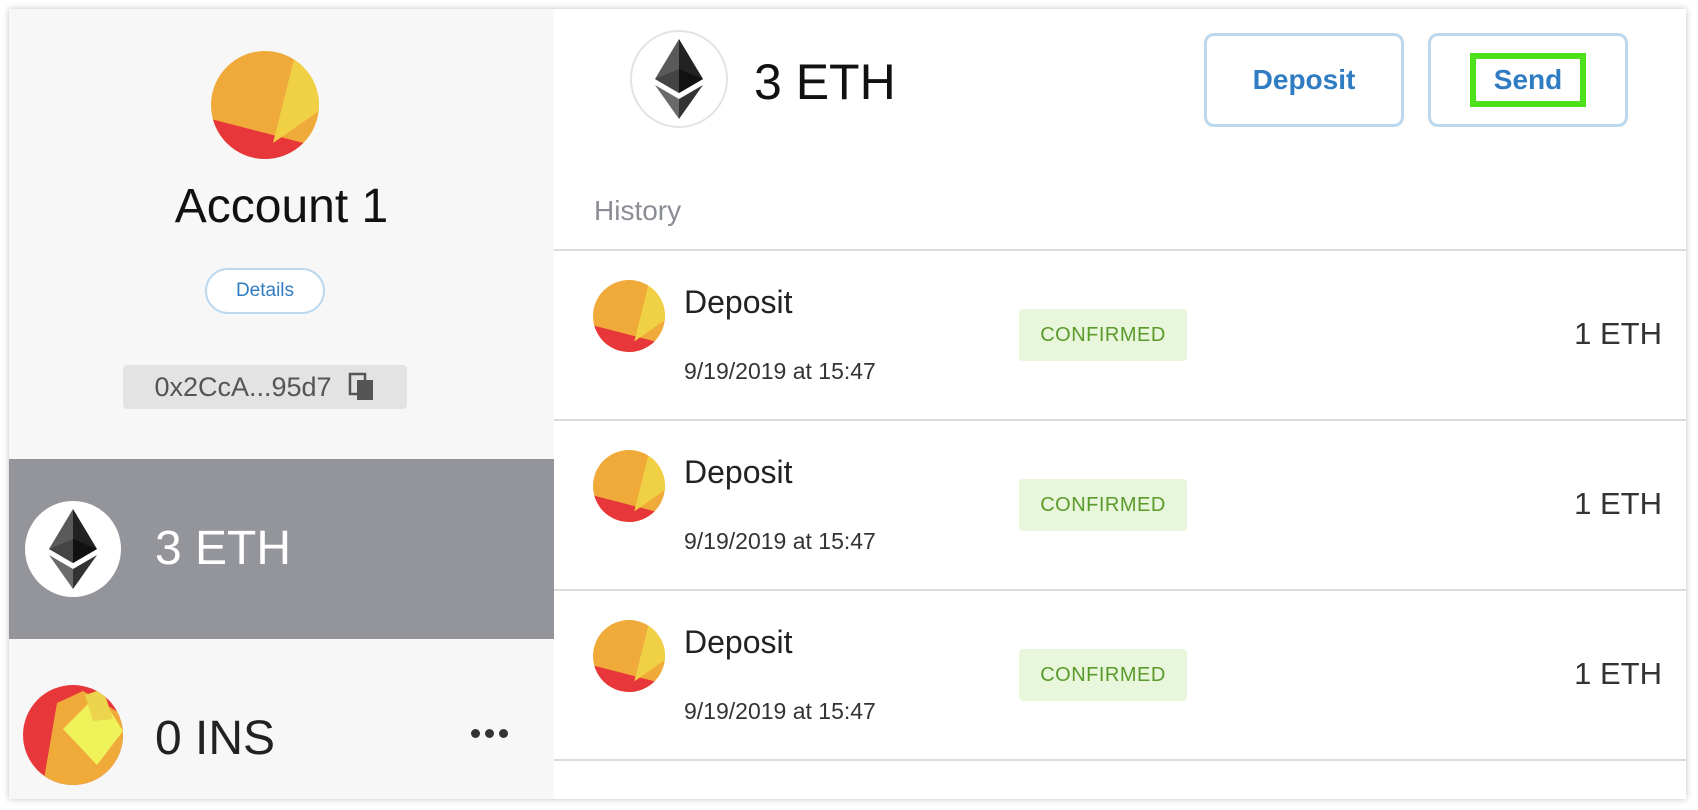  I want to click on deposit-button-label: Deposit, so click(1304, 79).